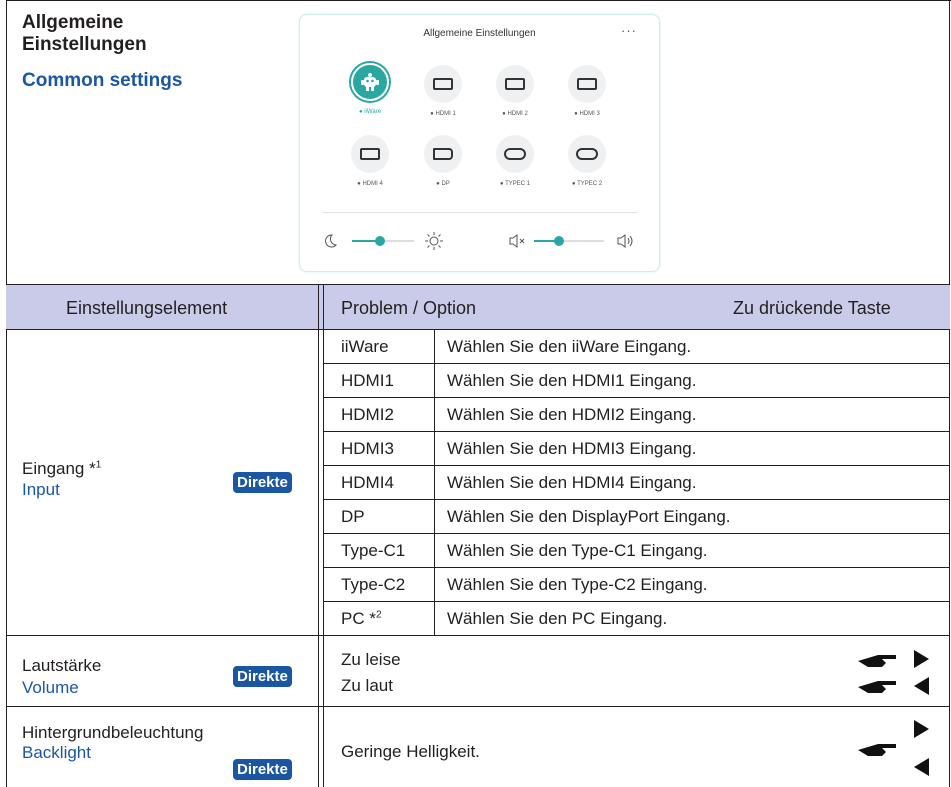  I want to click on displayport-icon, so click(443, 154).